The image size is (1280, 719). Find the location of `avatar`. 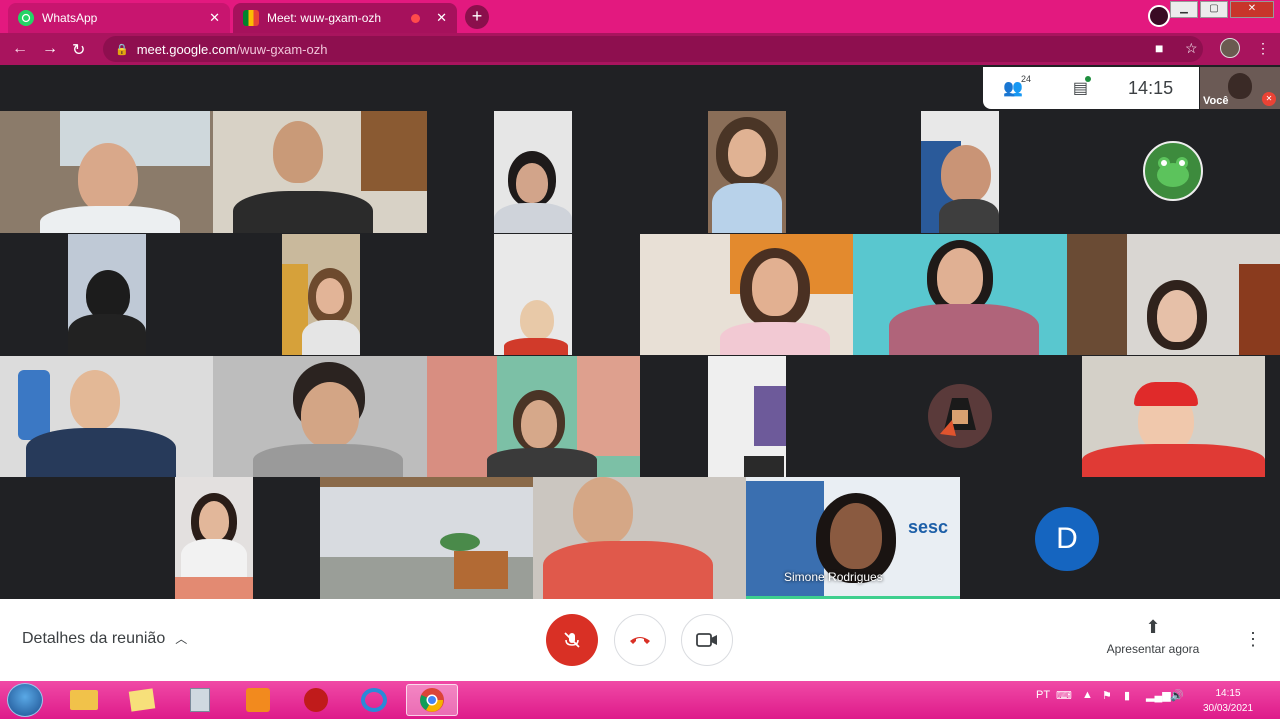

avatar is located at coordinates (1230, 48).